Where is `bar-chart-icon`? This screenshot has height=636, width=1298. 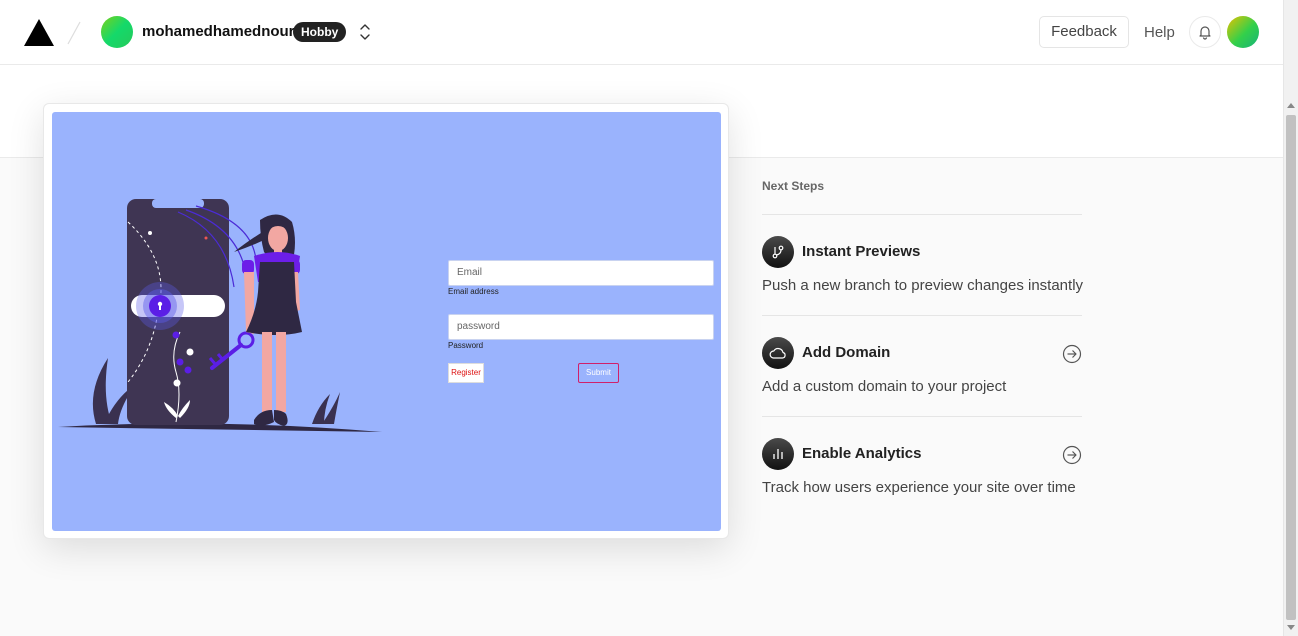 bar-chart-icon is located at coordinates (778, 454).